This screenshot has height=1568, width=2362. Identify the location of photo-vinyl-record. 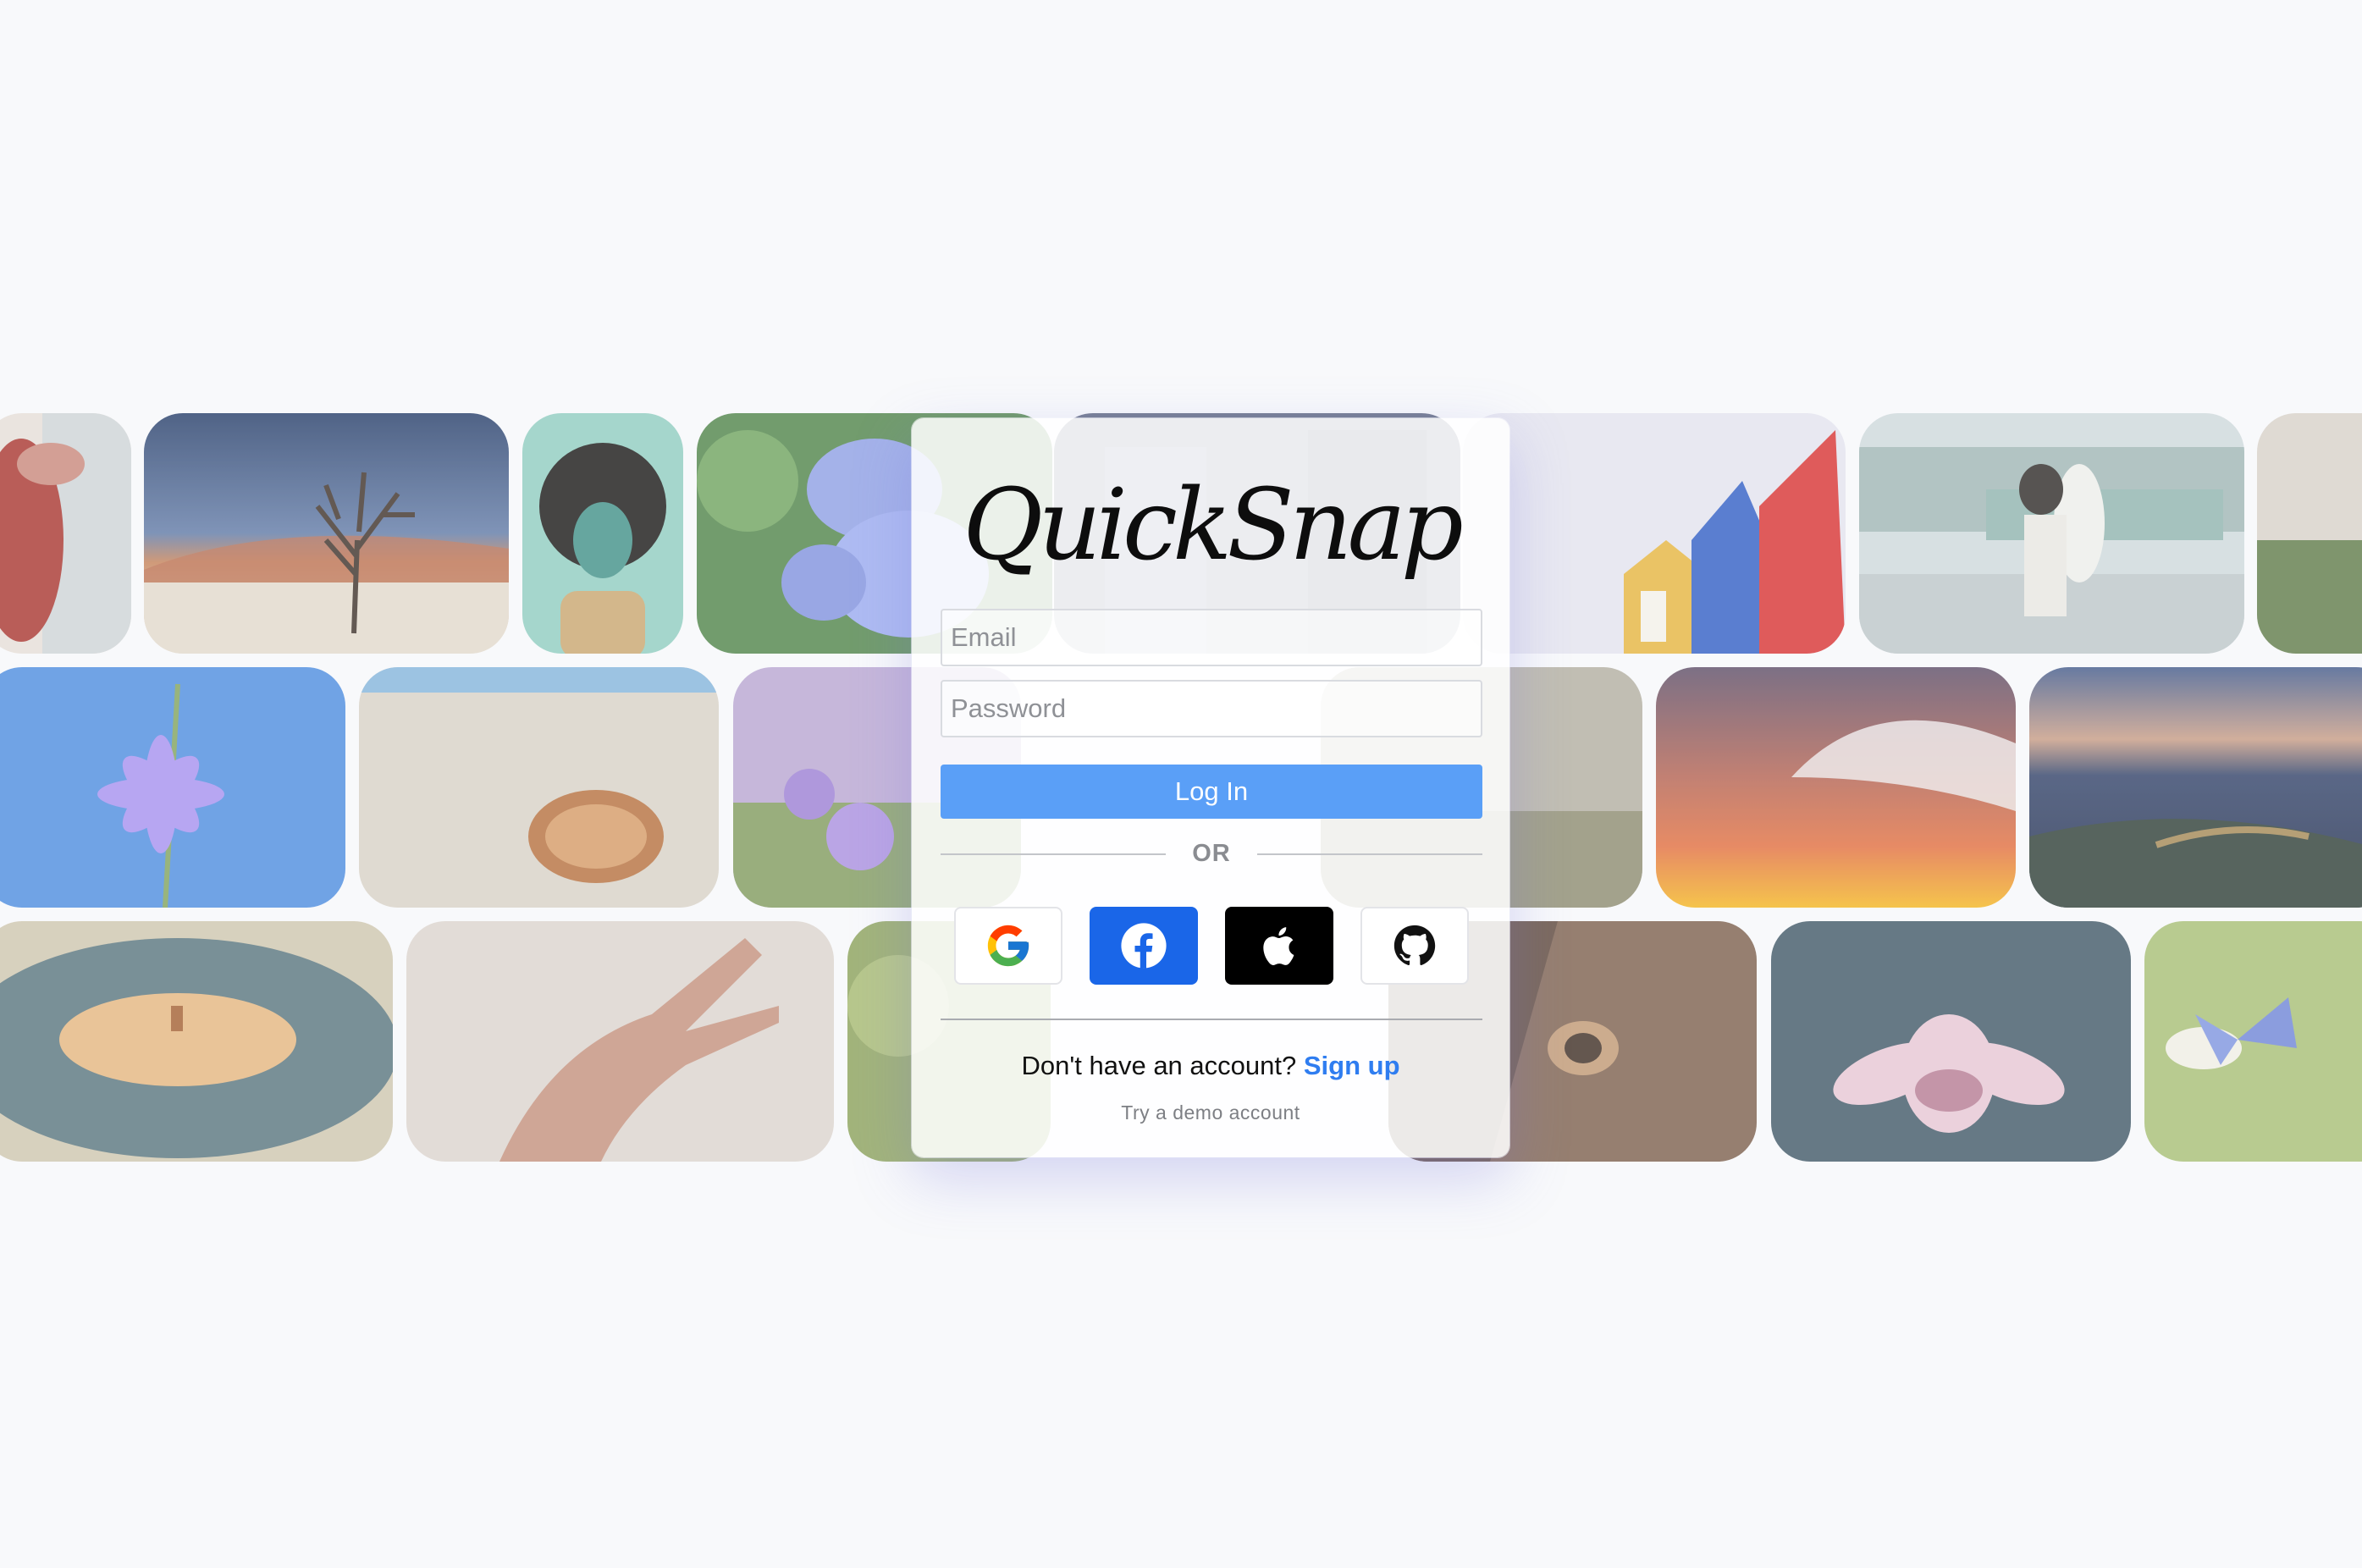
(196, 1041).